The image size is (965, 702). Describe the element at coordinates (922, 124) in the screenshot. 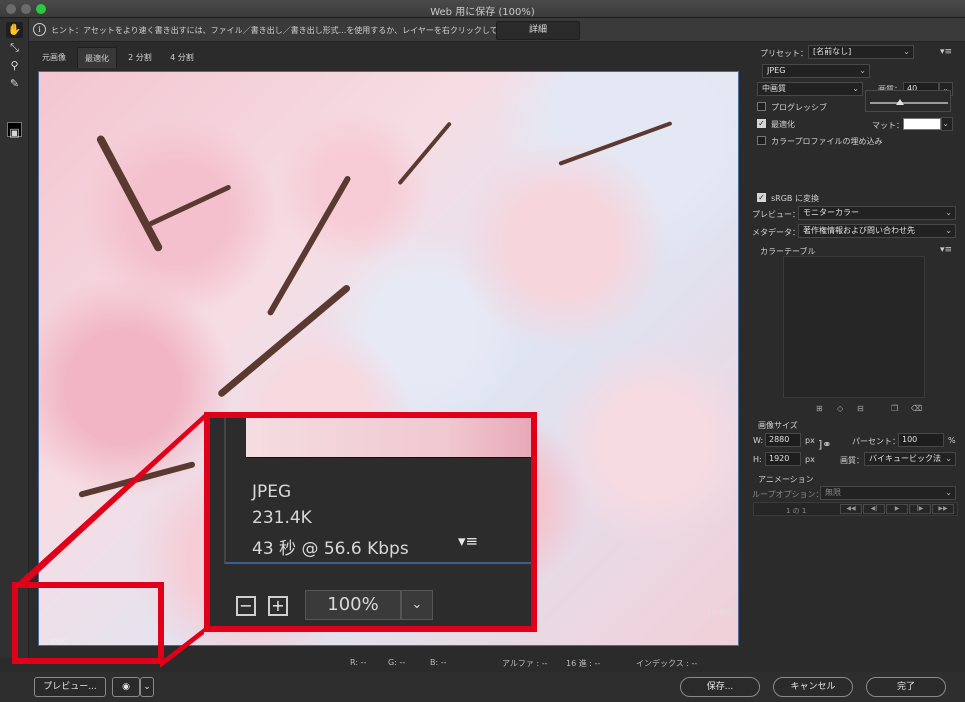

I see `matte-color-swatch` at that location.